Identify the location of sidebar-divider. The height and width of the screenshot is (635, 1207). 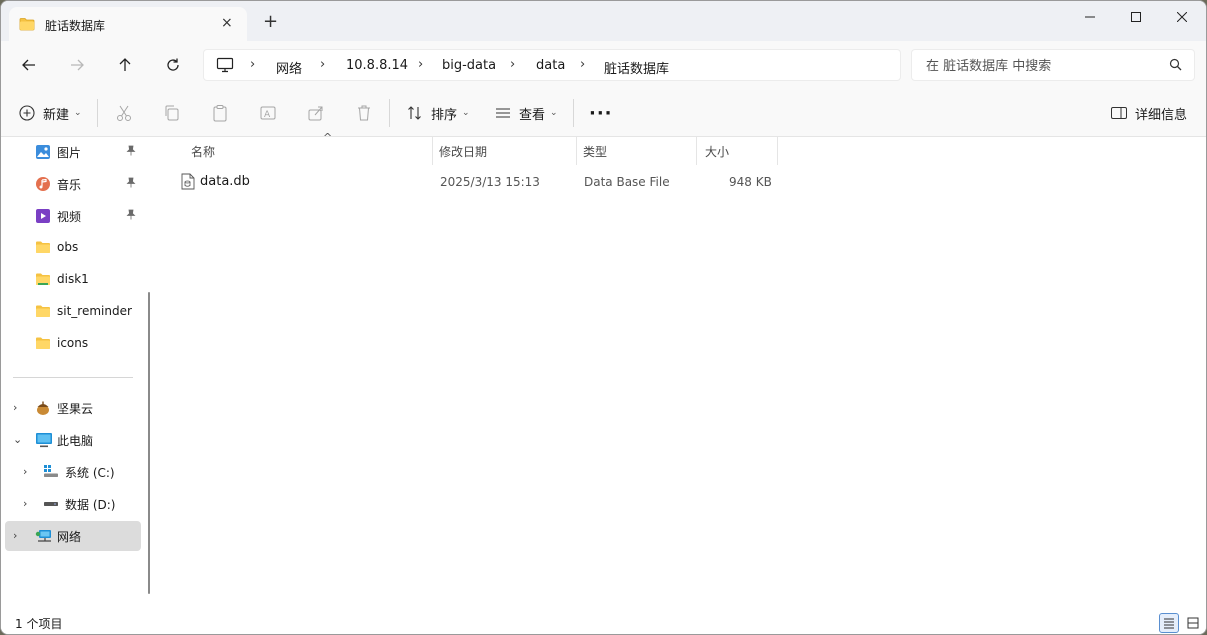
(73, 377).